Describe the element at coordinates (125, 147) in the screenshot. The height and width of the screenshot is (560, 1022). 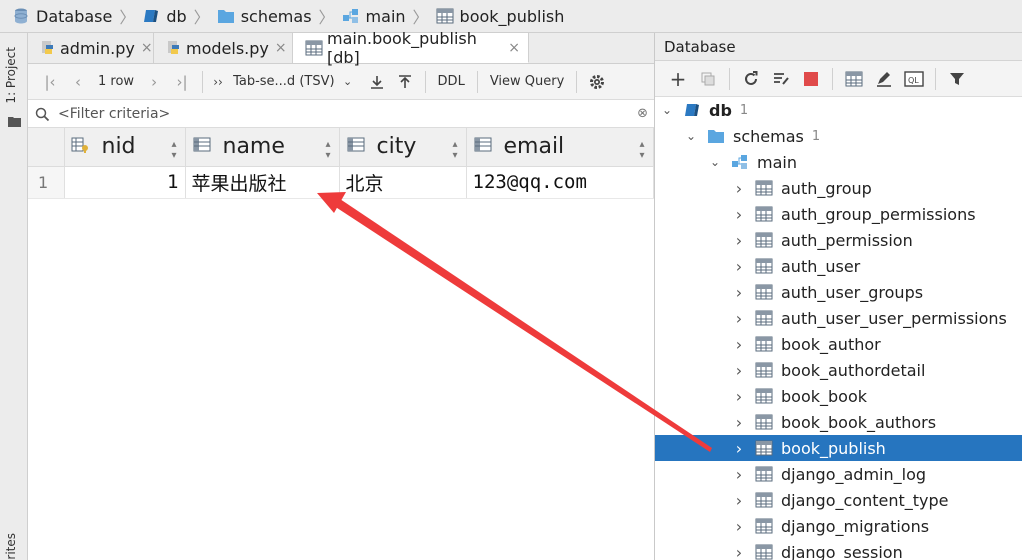
I see `column-header-nid: nid ▴ ▾` at that location.